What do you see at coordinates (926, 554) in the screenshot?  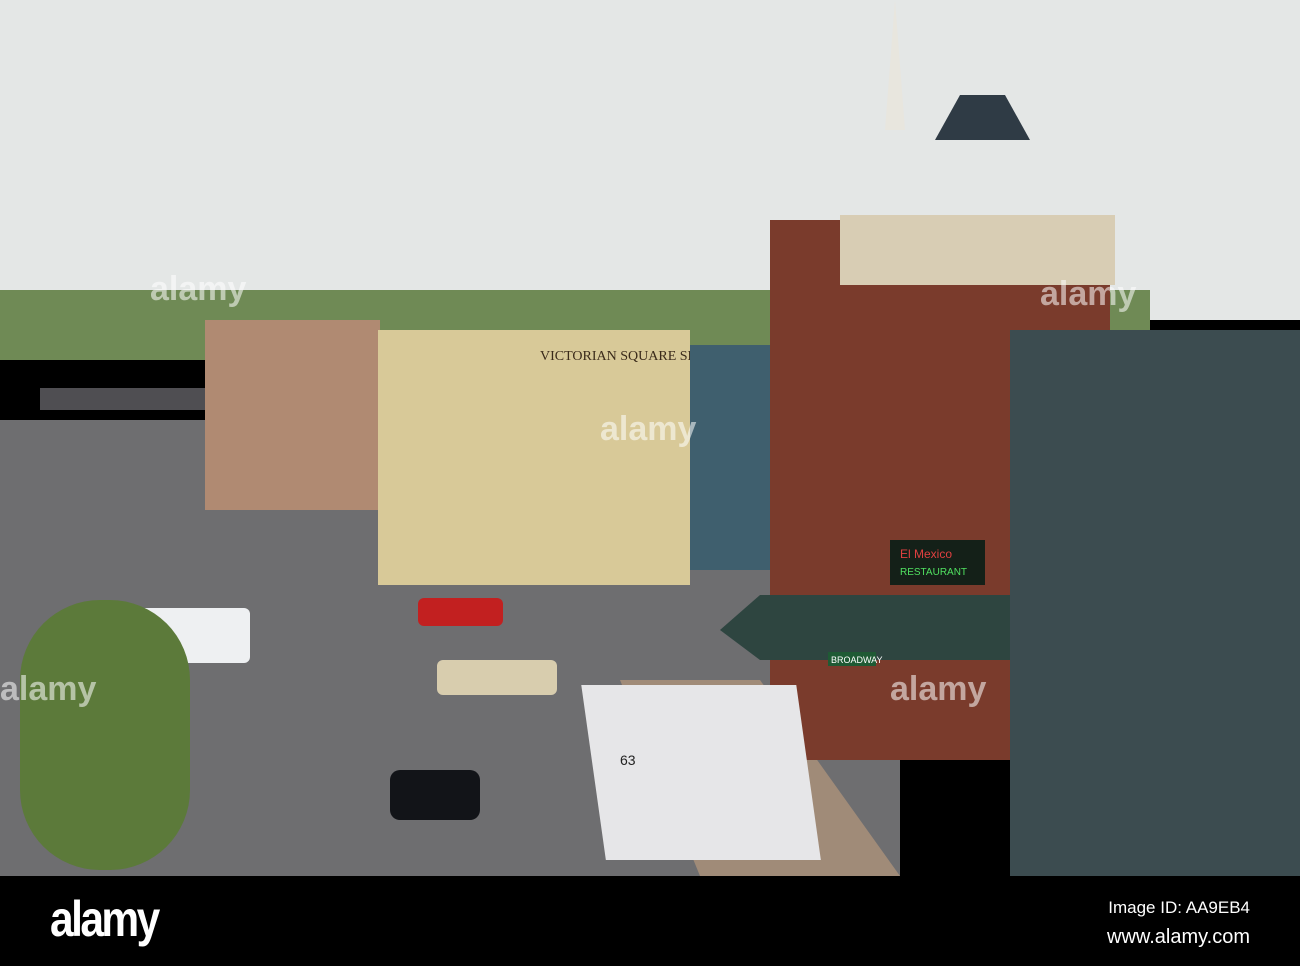 I see `restaurant-name: El Mexico` at bounding box center [926, 554].